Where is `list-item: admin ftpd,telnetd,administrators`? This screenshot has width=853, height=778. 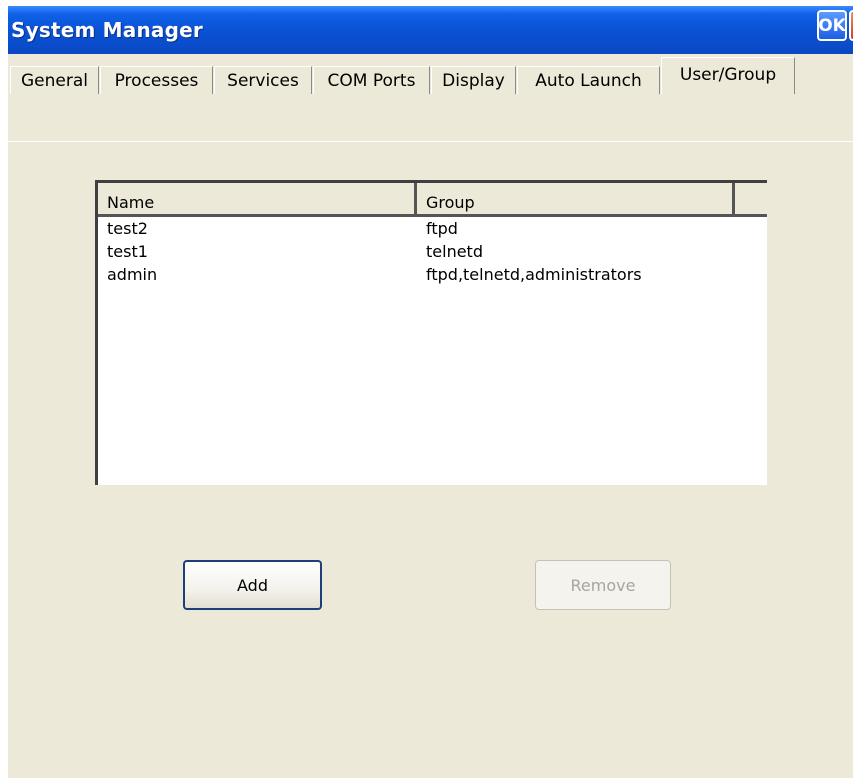
list-item: admin ftpd,telnetd,administrators is located at coordinates (432, 276).